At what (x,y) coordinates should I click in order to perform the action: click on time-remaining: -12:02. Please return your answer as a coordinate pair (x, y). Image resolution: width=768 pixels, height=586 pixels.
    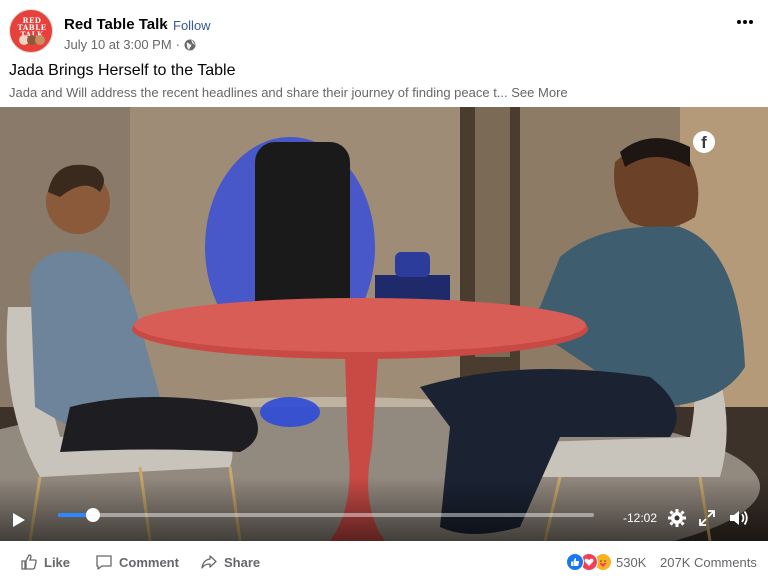
    Looking at the image, I should click on (640, 518).